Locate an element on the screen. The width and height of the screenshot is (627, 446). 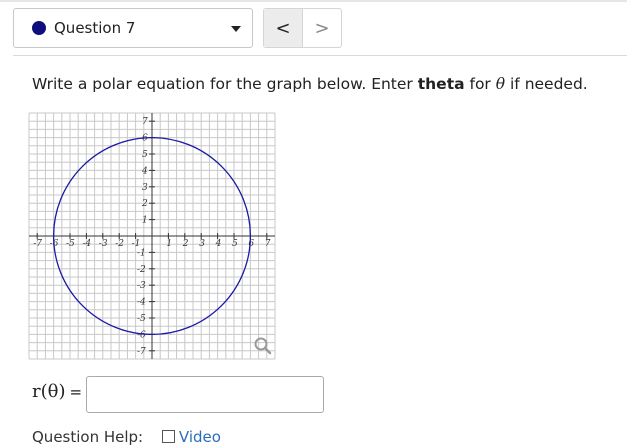
answer-equals: = is located at coordinates (76, 392).